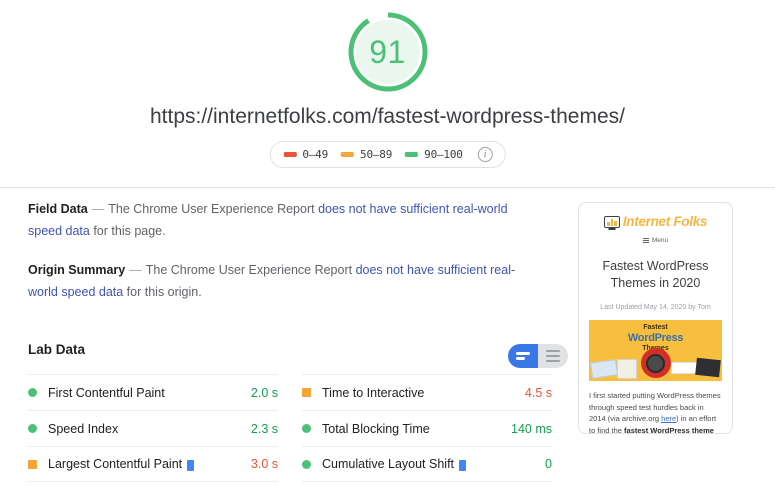  I want to click on origin-summary-text-before: The Chrome User Experience Report, so click(250, 270).